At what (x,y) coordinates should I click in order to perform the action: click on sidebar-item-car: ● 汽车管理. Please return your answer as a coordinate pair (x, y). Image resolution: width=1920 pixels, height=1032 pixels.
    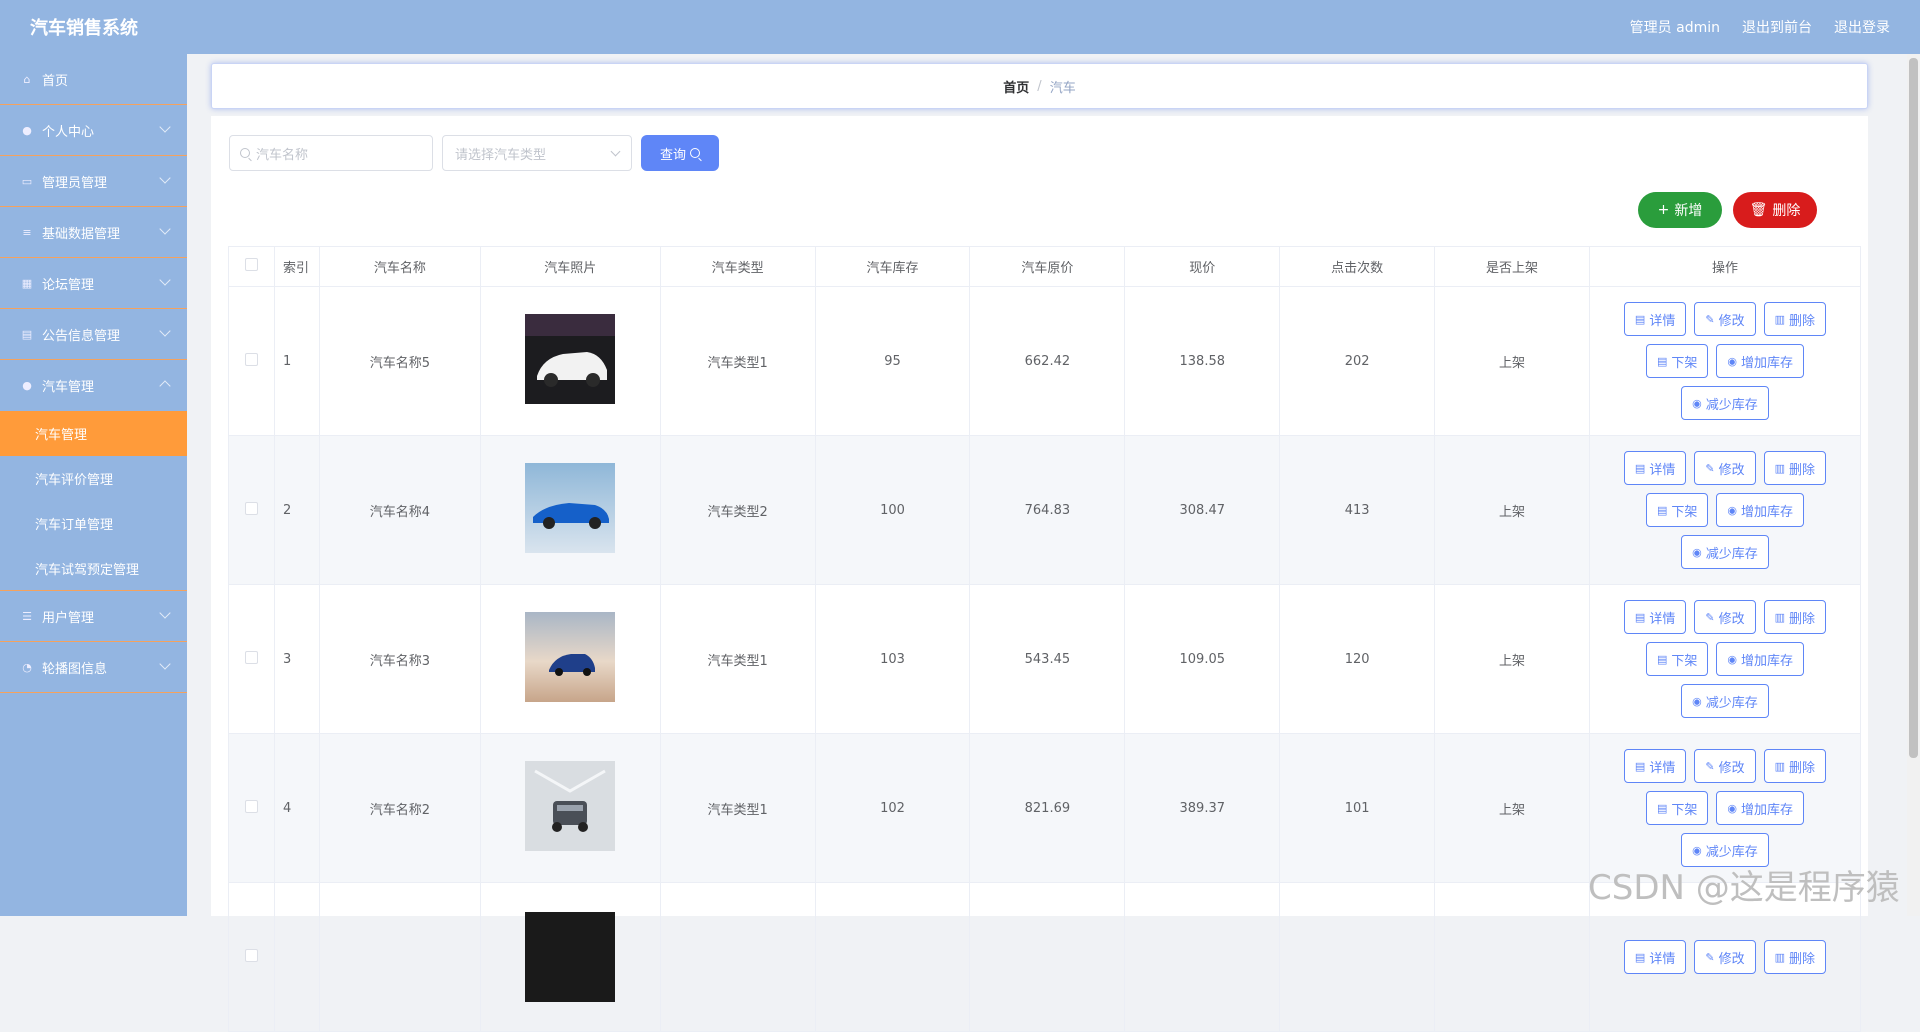
    Looking at the image, I should click on (93, 385).